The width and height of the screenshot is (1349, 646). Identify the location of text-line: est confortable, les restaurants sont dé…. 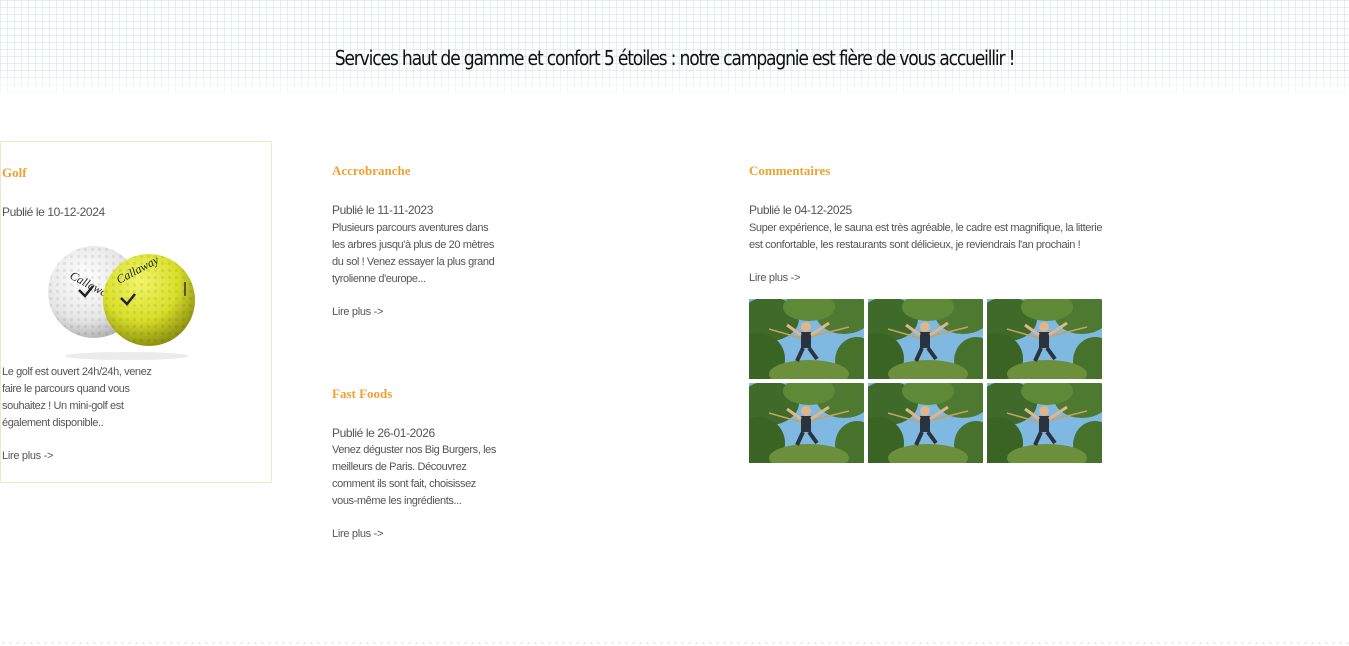
(915, 245).